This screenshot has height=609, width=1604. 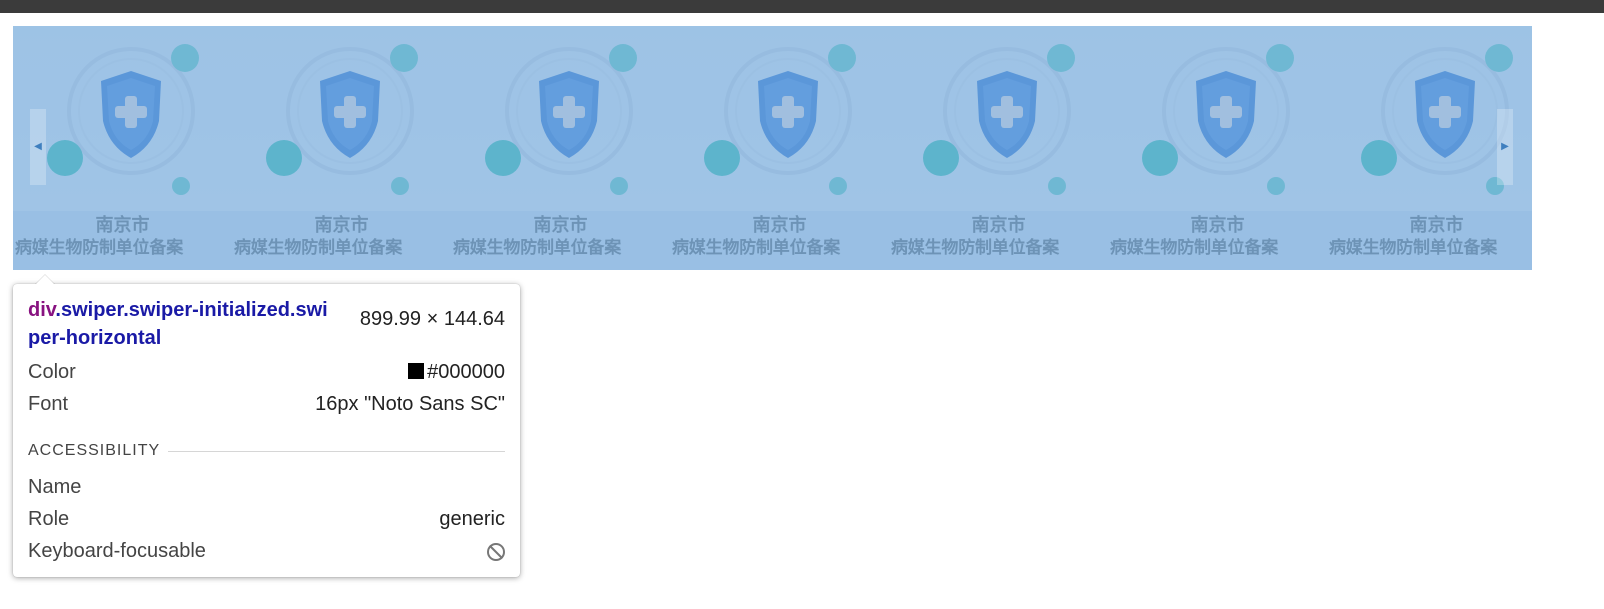 I want to click on color-value-wrap: #000000, so click(x=456, y=372).